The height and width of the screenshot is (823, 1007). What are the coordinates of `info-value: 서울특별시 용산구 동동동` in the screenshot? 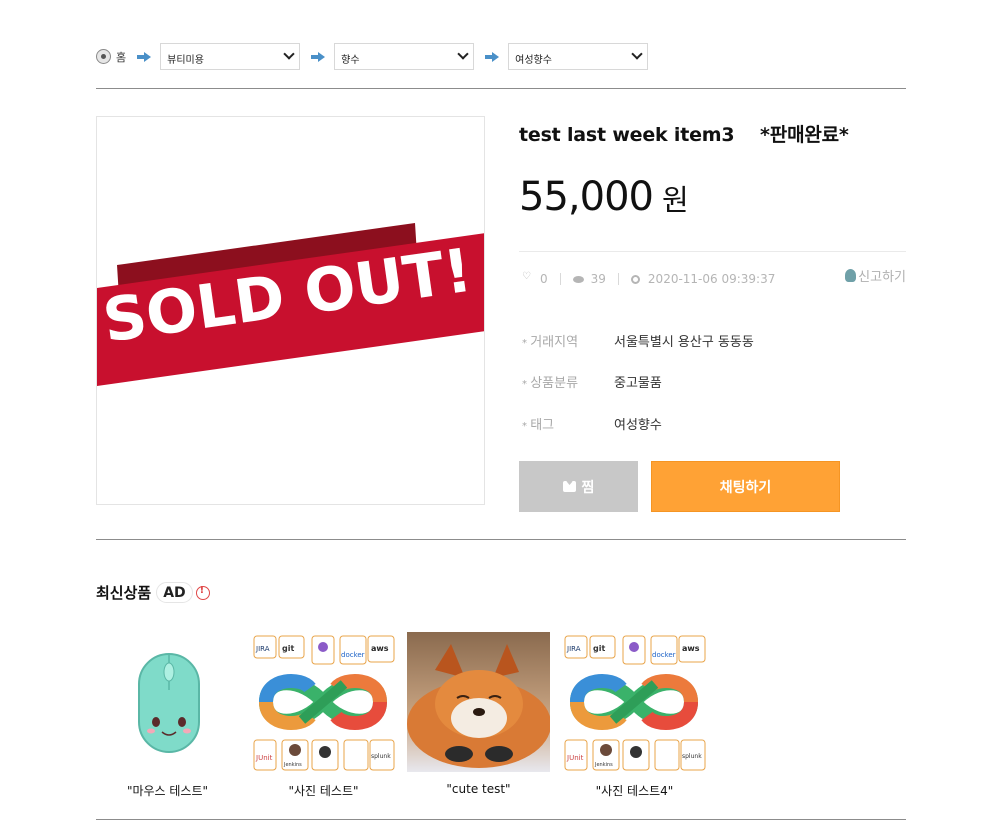 It's located at (684, 342).